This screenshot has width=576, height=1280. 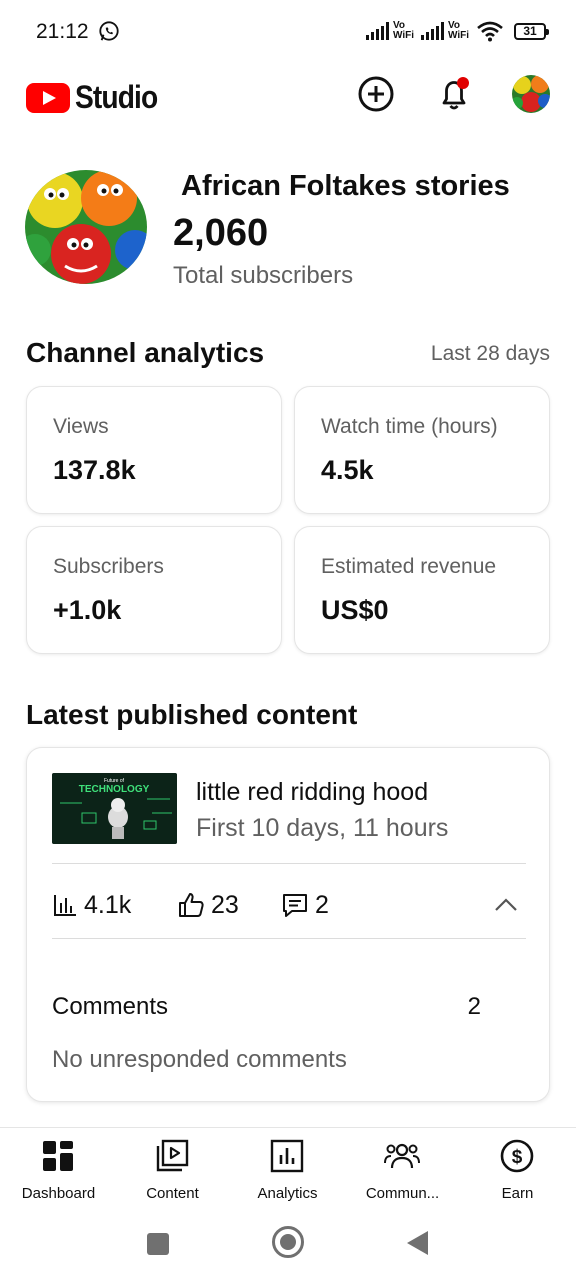 I want to click on comments-label: Comments, so click(x=110, y=1007).